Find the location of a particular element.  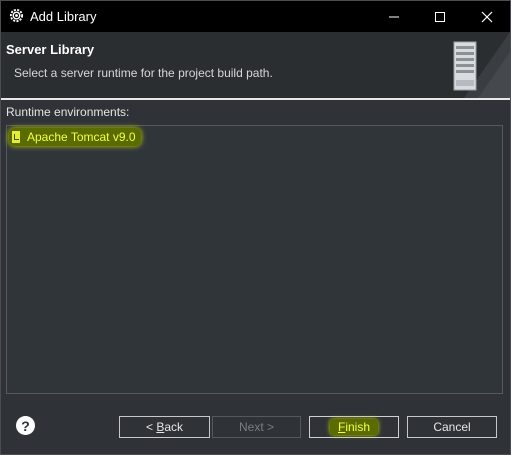

header-separator is located at coordinates (255, 99).